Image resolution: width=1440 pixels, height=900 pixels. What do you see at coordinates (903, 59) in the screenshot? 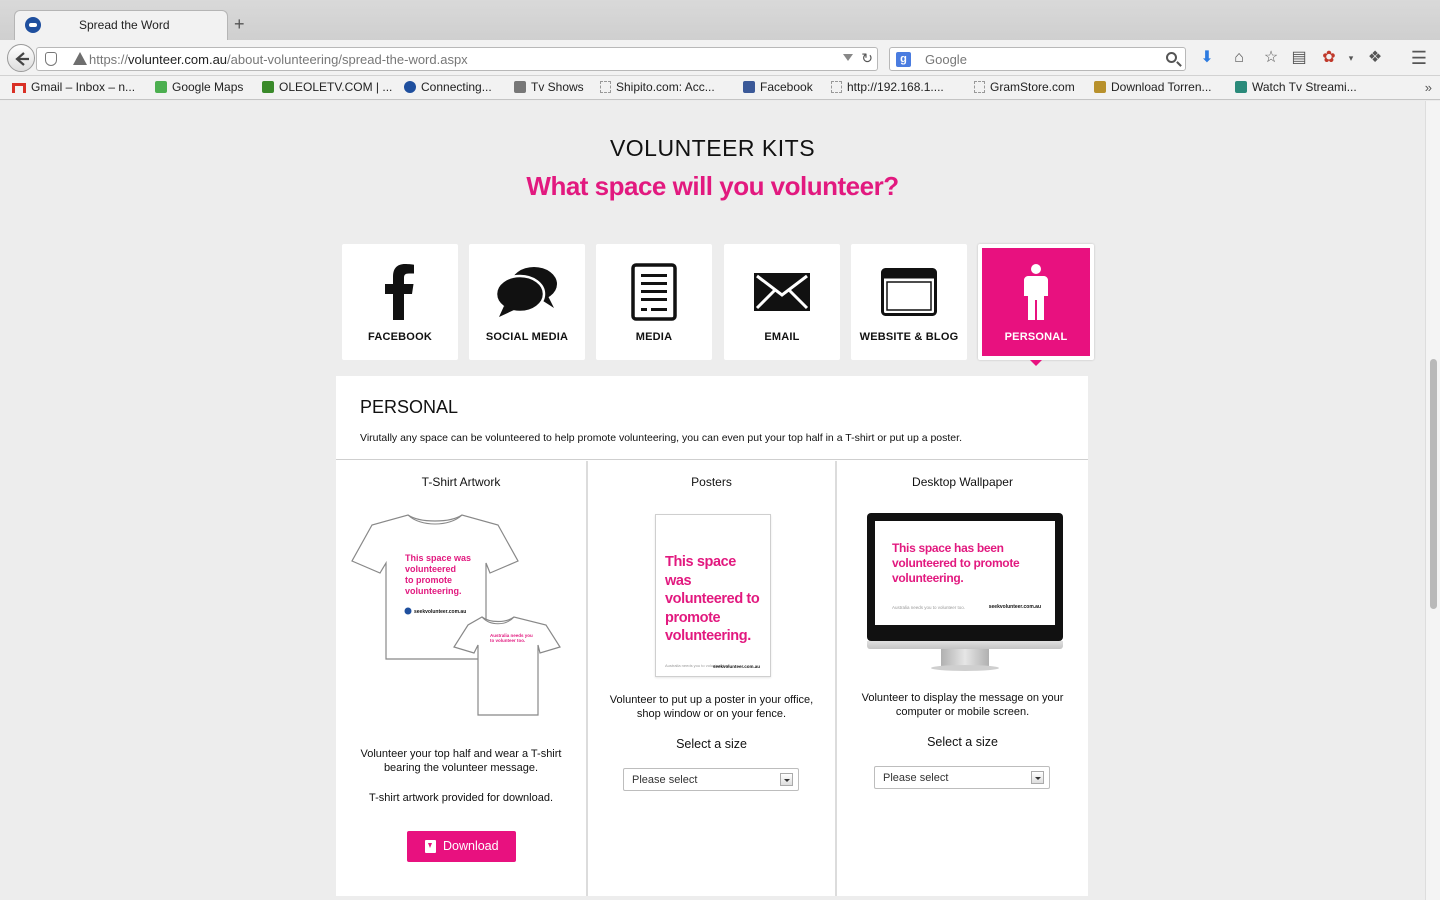
I see `search-engine-icon: g` at bounding box center [903, 59].